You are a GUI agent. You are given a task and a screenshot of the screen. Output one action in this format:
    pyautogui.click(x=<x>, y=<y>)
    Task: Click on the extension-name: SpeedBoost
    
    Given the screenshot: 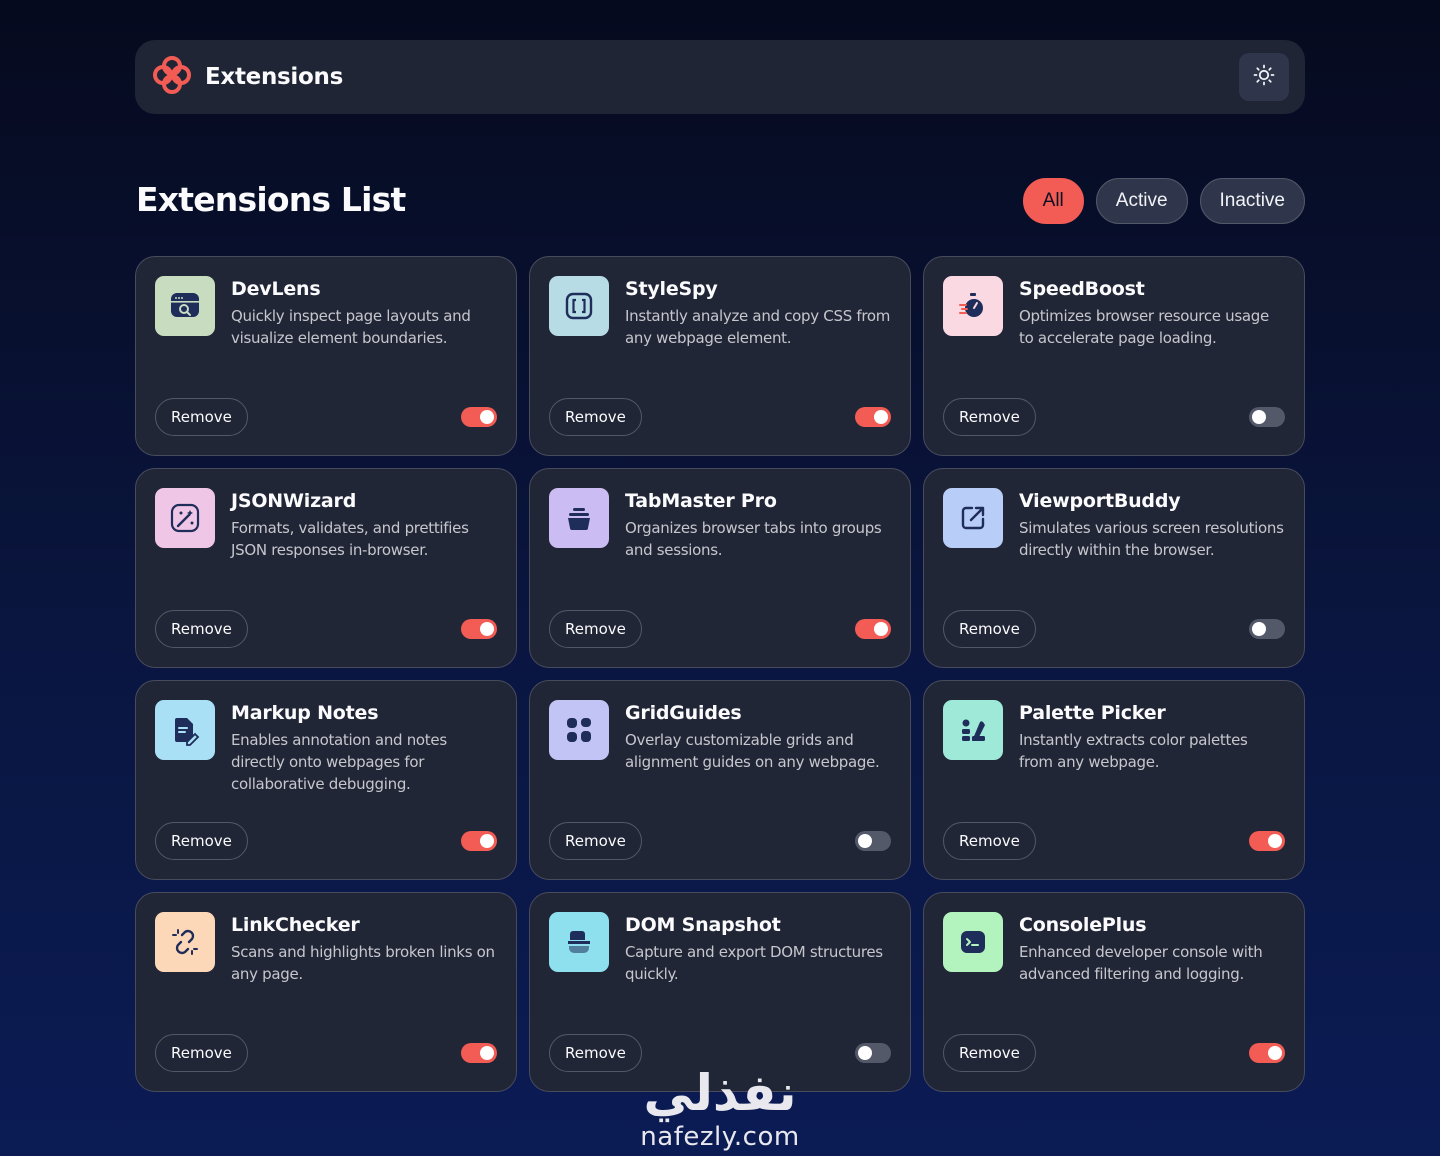 What is the action you would take?
    pyautogui.click(x=1082, y=289)
    